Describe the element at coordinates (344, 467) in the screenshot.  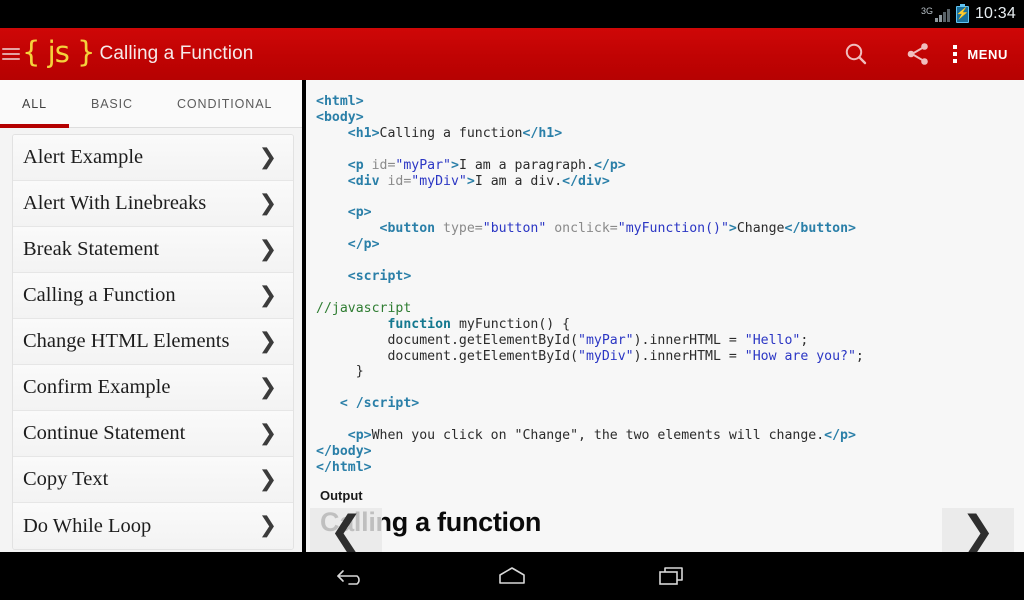
I see `code-token-tag: </html>` at that location.